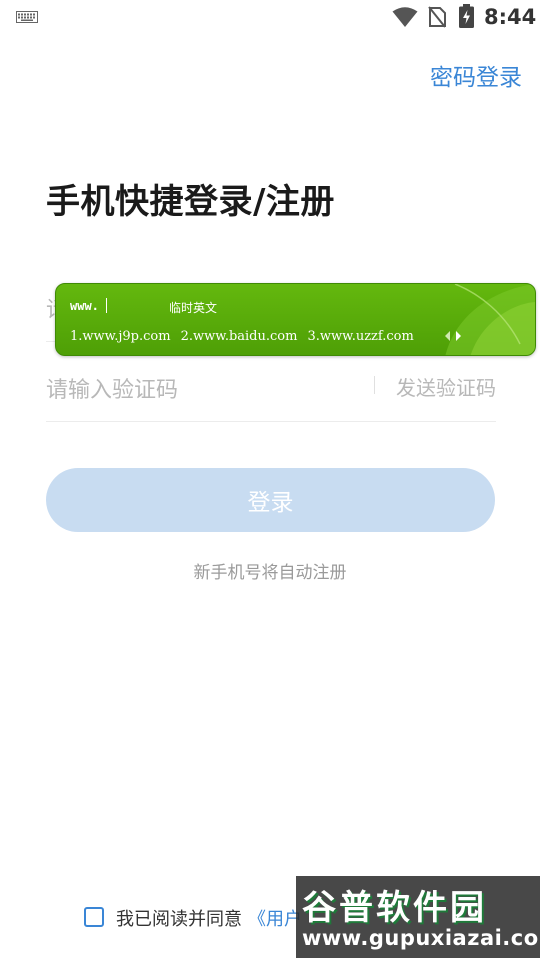 The width and height of the screenshot is (540, 960). I want to click on agreement-text: 我已阅读并同意, so click(179, 919).